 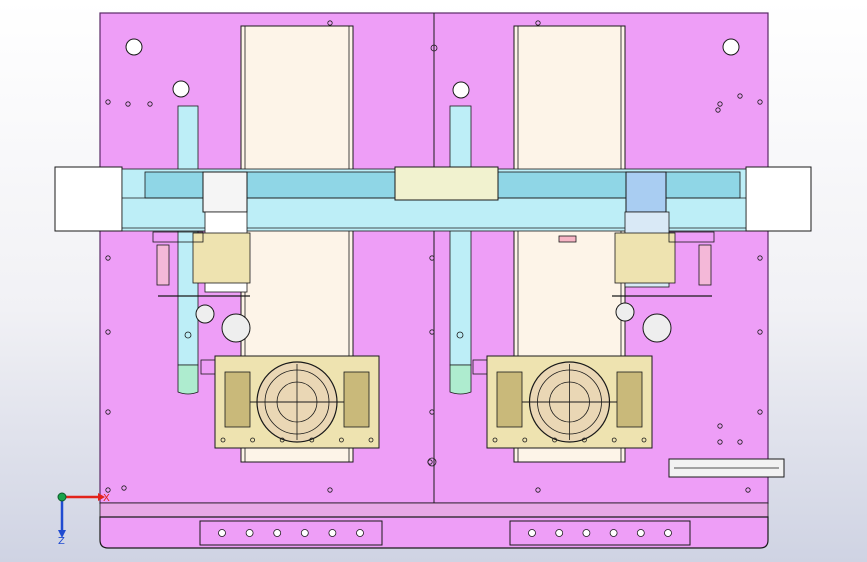 What do you see at coordinates (731, 47) in the screenshot?
I see `locating-pin-right` at bounding box center [731, 47].